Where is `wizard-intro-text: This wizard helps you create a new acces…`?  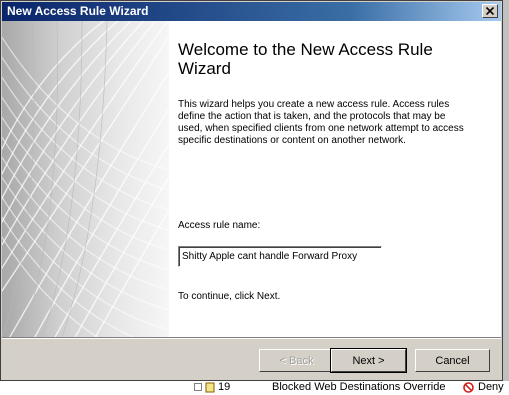 wizard-intro-text: This wizard helps you create a new acces… is located at coordinates (321, 122).